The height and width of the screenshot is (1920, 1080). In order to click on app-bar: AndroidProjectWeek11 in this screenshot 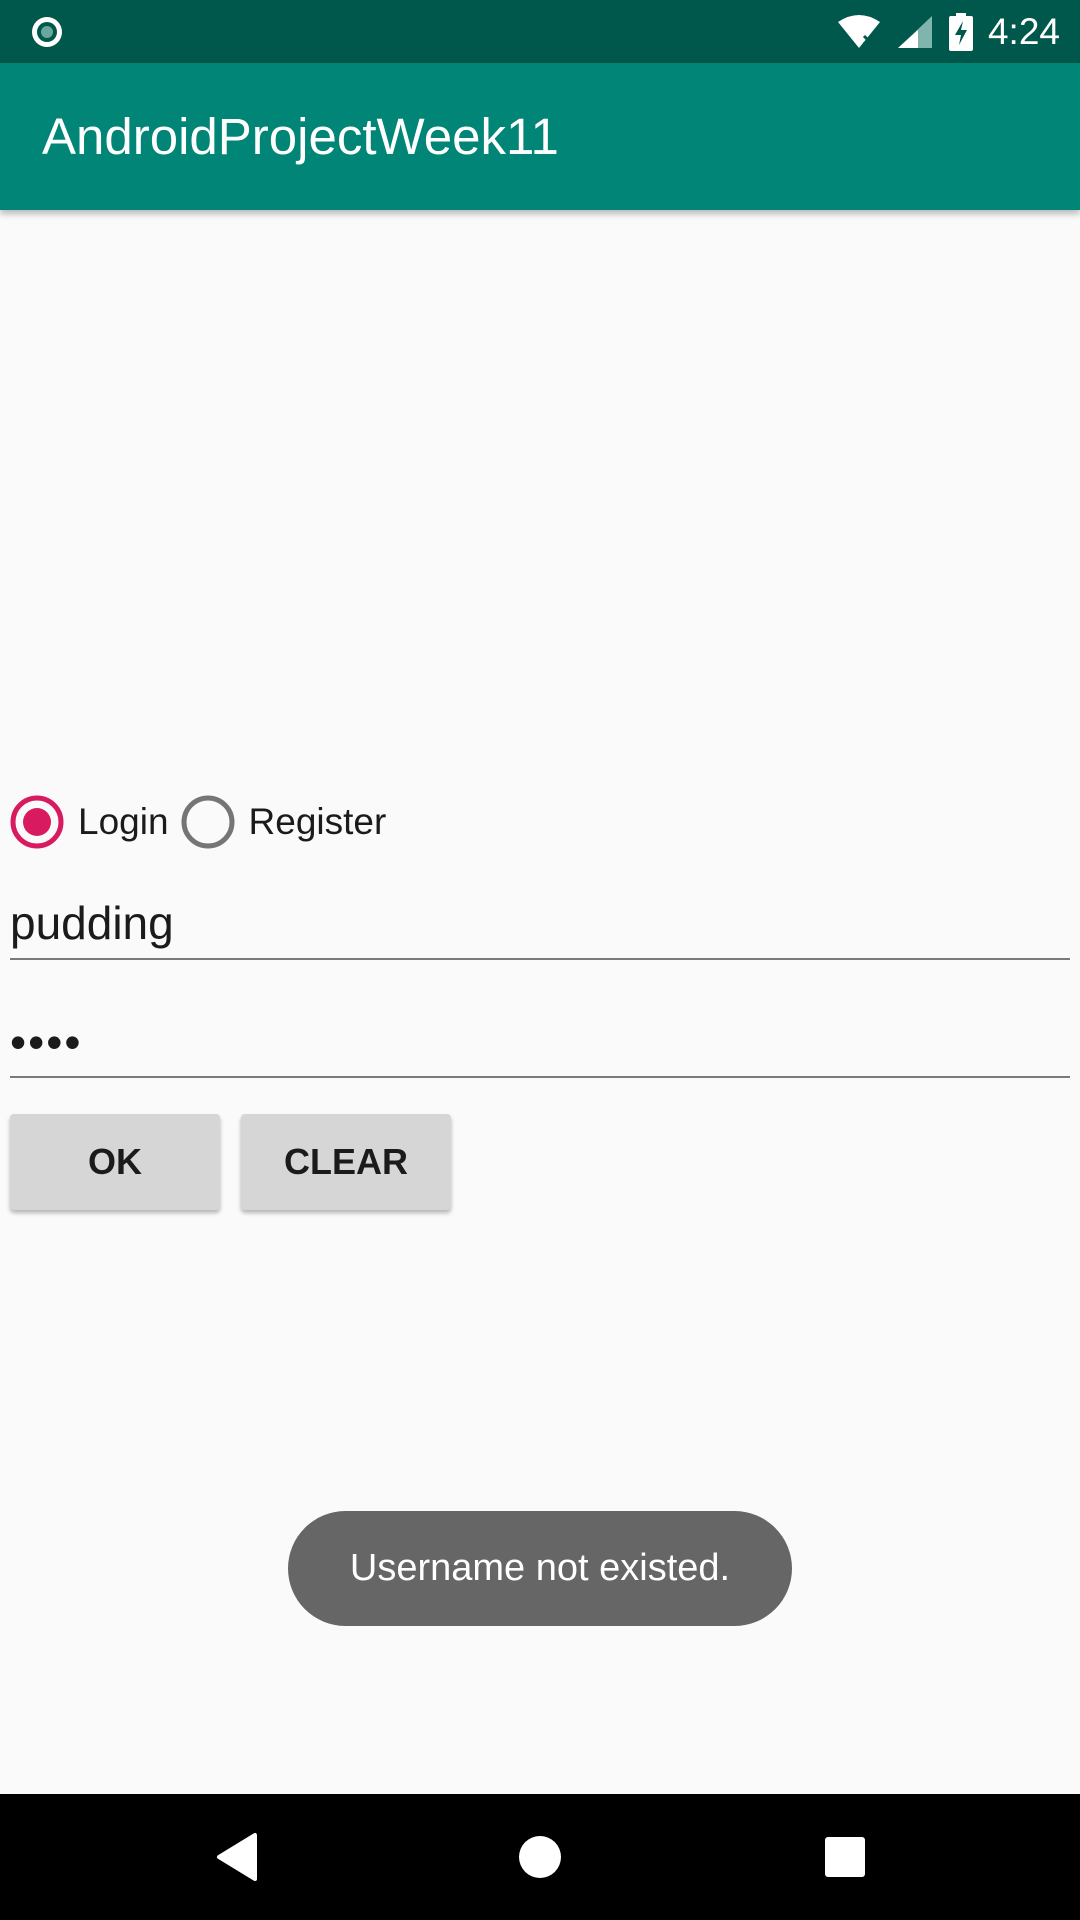, I will do `click(540, 136)`.